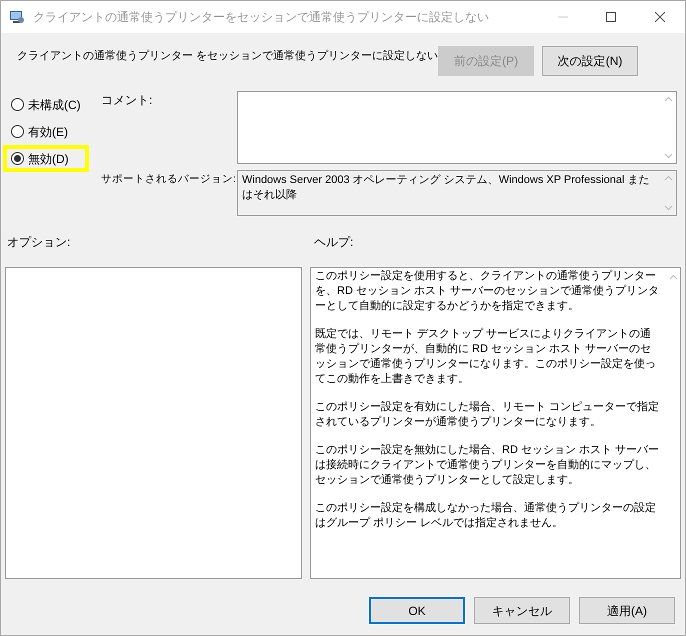  Describe the element at coordinates (487, 291) in the screenshot. I see `help-paragraph: このポリシー設定を使用すると、クライアントの通常使うプリンターを、RD セッション ホスト サーバーのセッションで通常使うプリンターとして自動的に設定するかどうかを指定できます。` at that location.